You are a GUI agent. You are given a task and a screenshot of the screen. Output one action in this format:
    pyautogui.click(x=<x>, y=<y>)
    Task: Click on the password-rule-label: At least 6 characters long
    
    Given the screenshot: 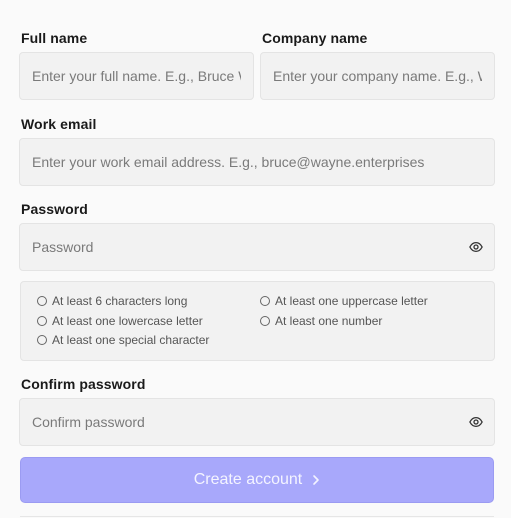 What is the action you would take?
    pyautogui.click(x=120, y=301)
    